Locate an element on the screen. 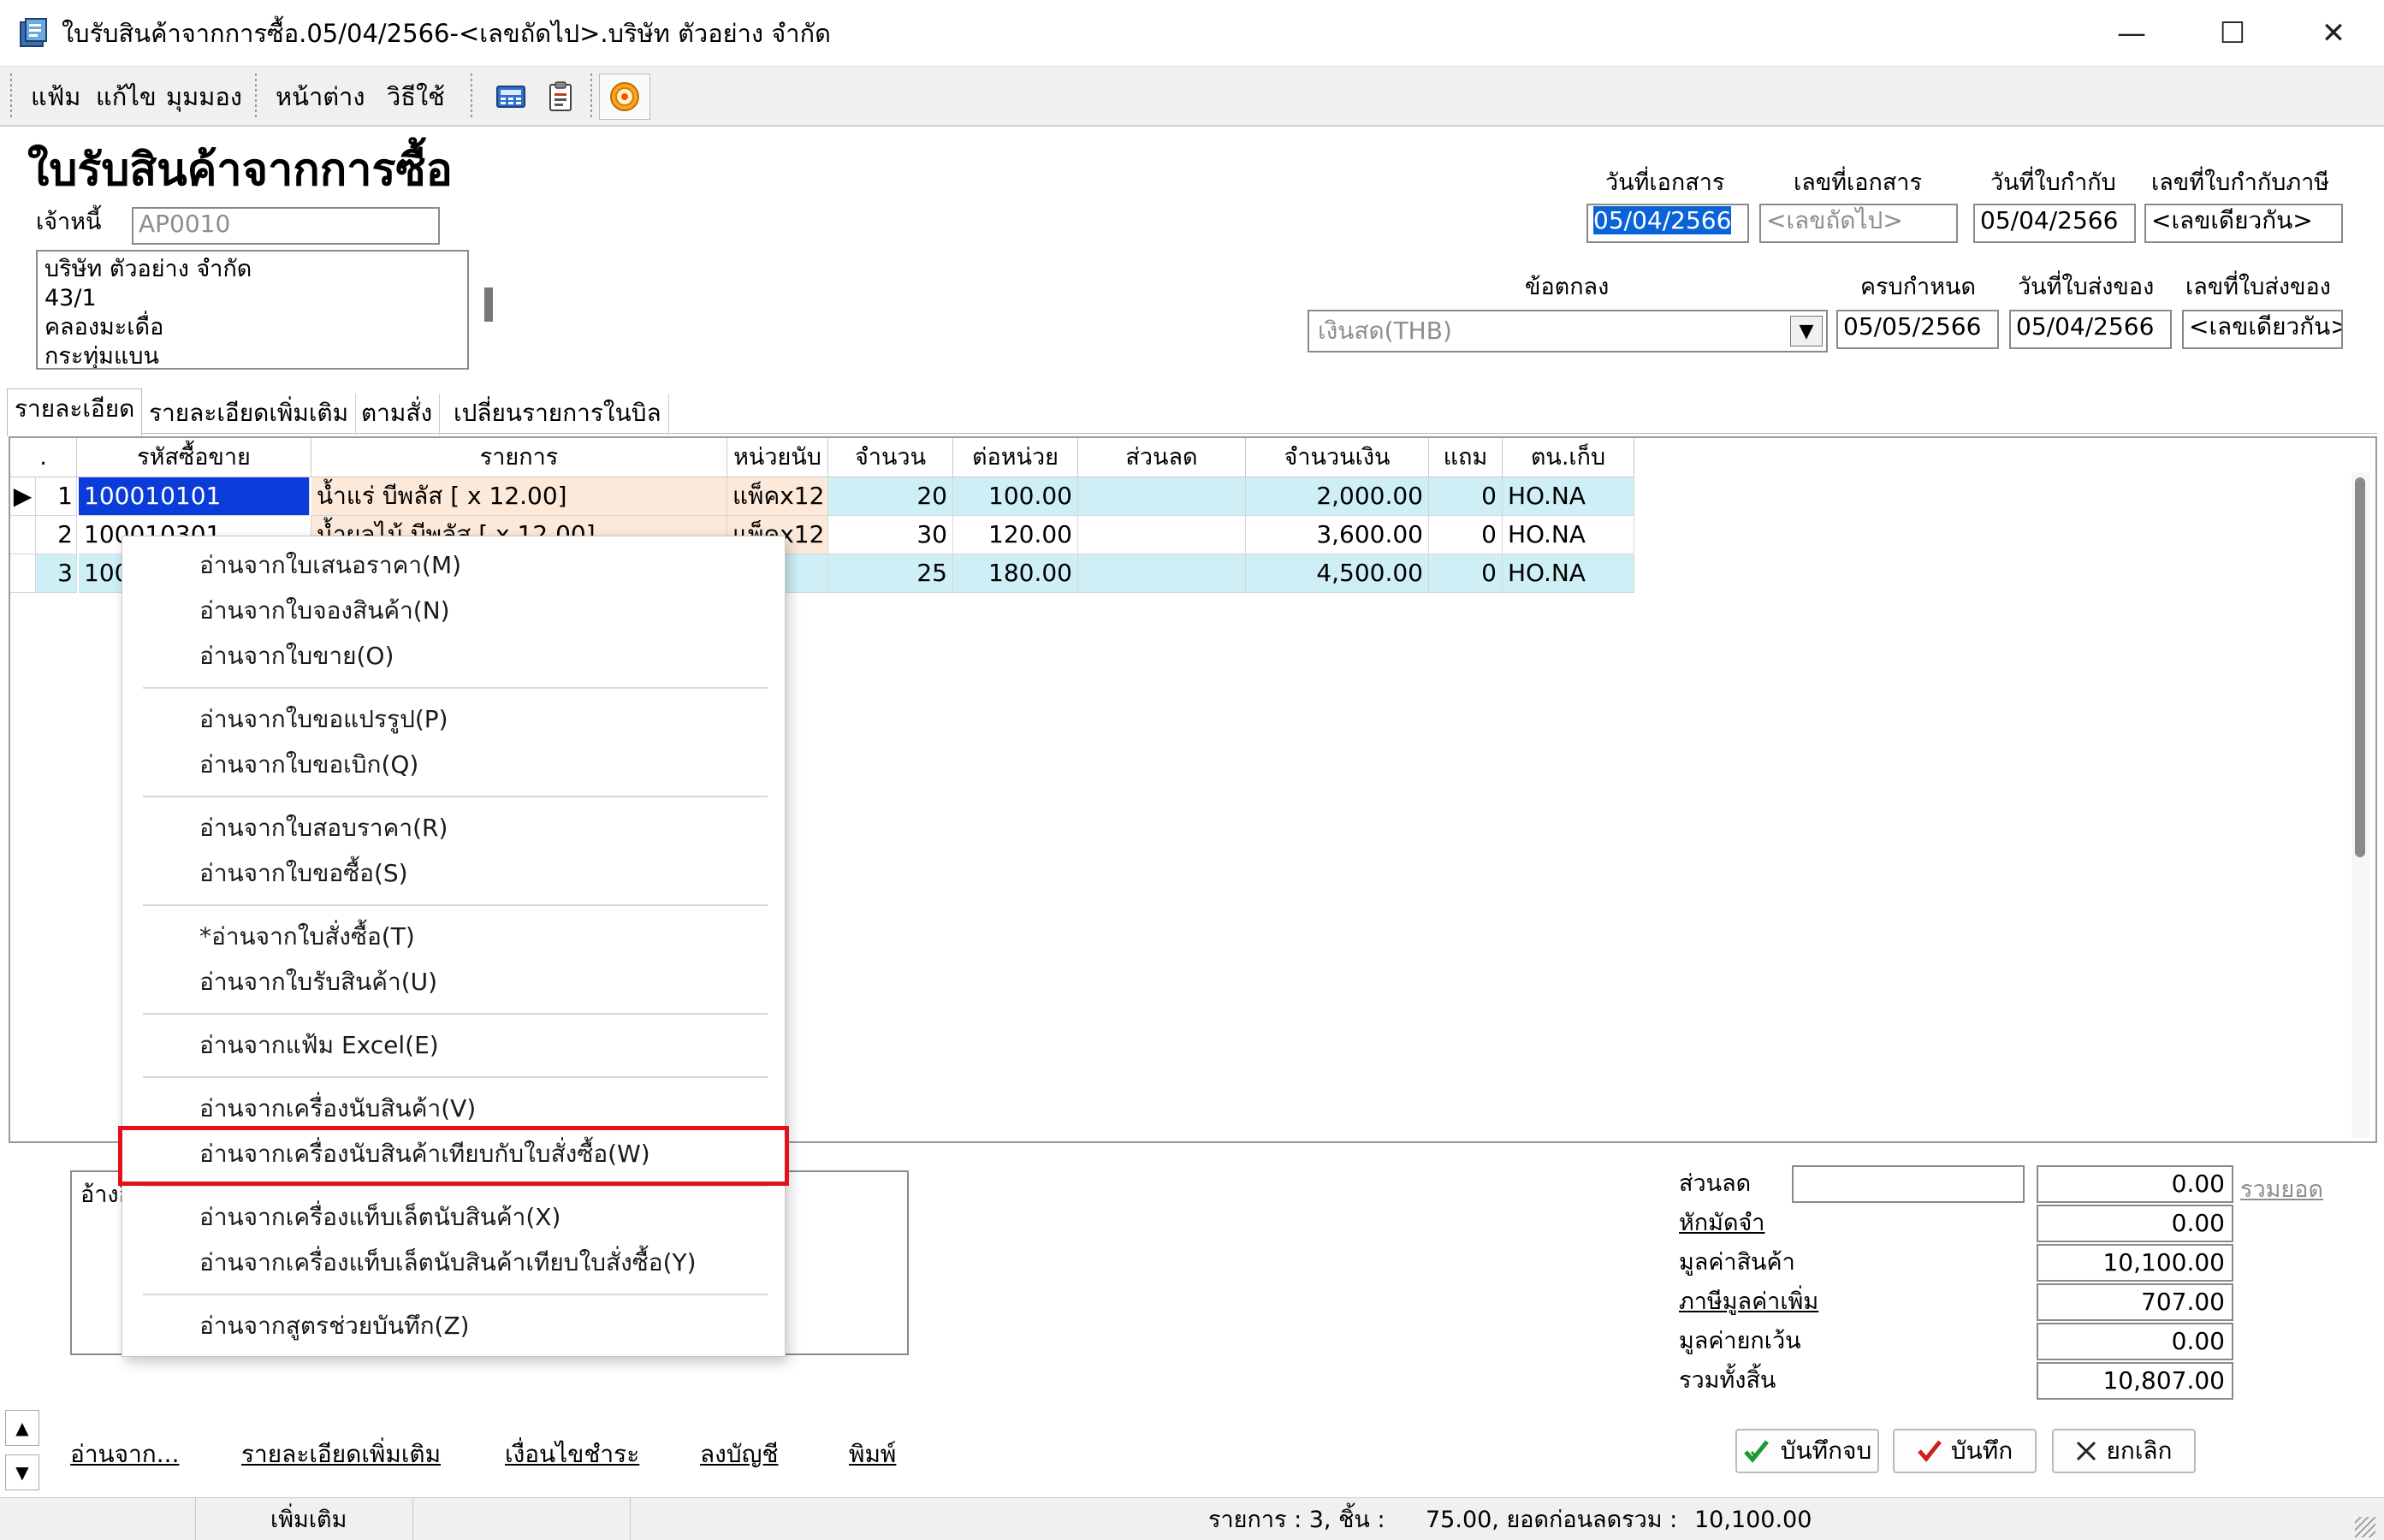 The width and height of the screenshot is (2384, 1540). tab-details: รายละเอียด is located at coordinates (75, 412).